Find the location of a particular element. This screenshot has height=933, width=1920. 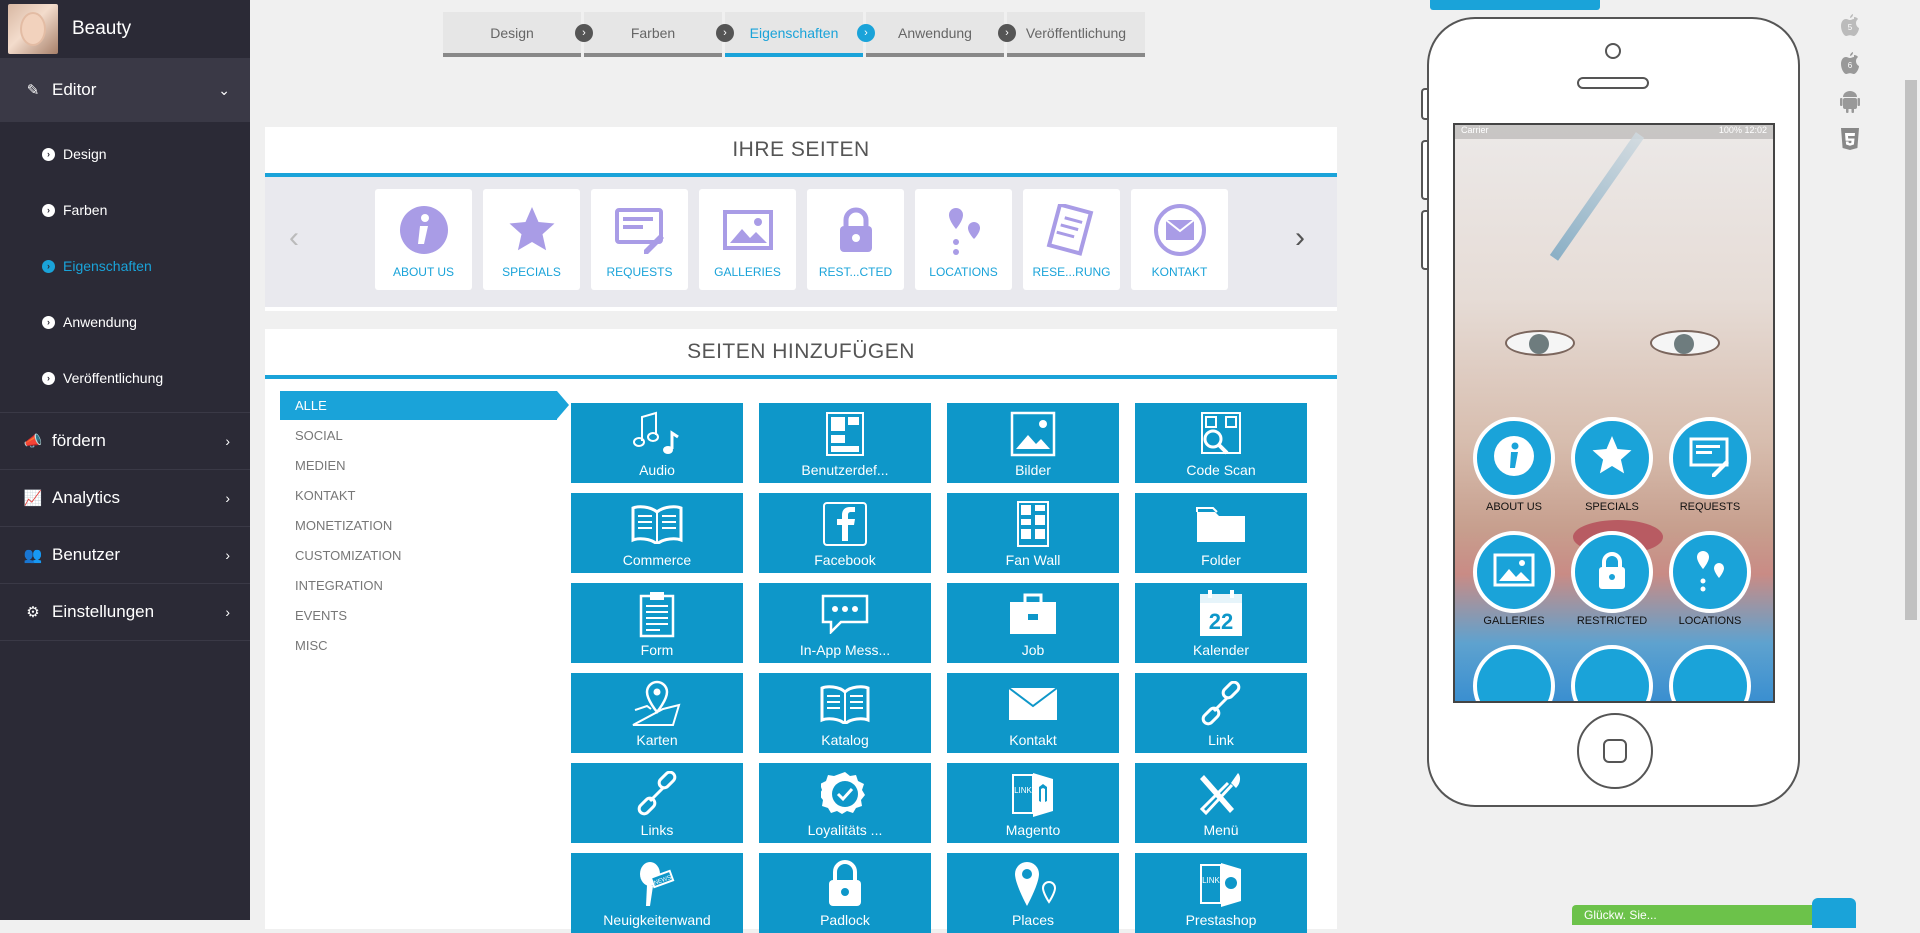

tile-label: Fan Wall is located at coordinates (1033, 560).